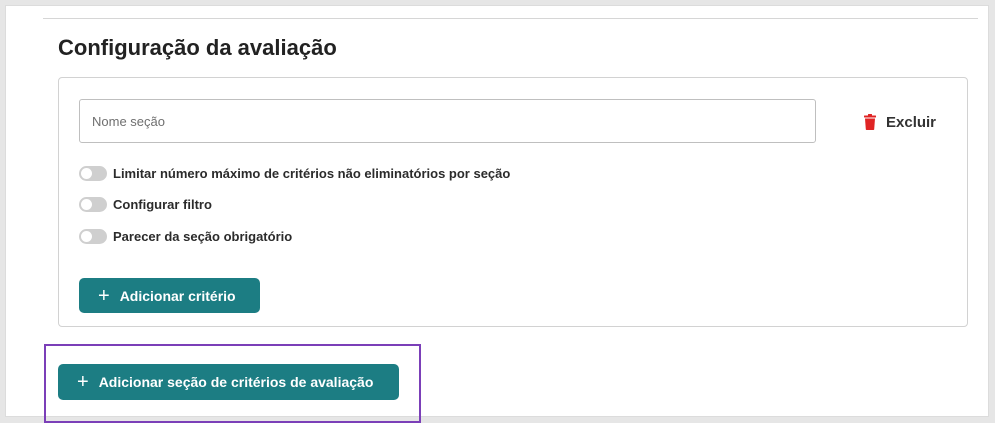  I want to click on toggle-row-configure-filter: Configurar filtro, so click(145, 204).